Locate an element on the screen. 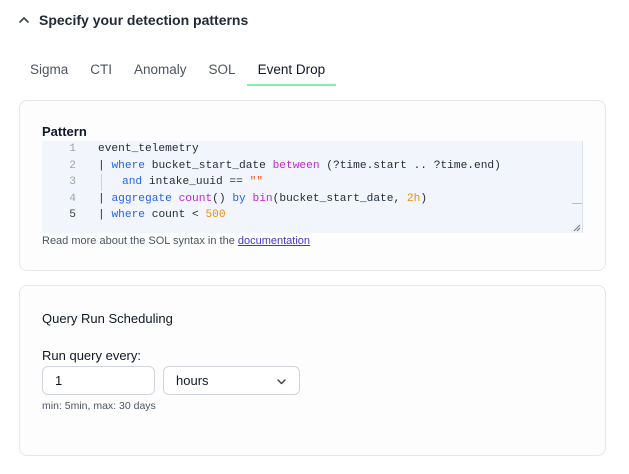  code-token: 500 is located at coordinates (215, 215).